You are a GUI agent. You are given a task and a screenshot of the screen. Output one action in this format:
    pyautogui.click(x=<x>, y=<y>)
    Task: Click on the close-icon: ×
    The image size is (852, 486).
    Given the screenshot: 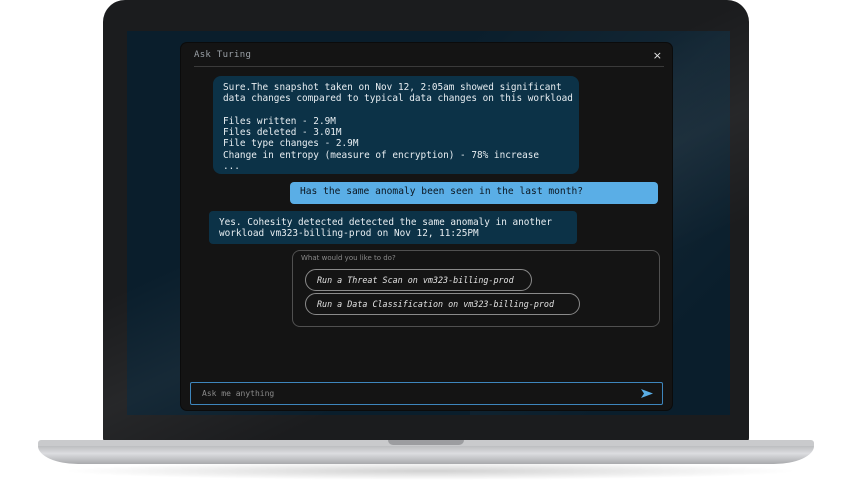 What is the action you would take?
    pyautogui.click(x=657, y=55)
    